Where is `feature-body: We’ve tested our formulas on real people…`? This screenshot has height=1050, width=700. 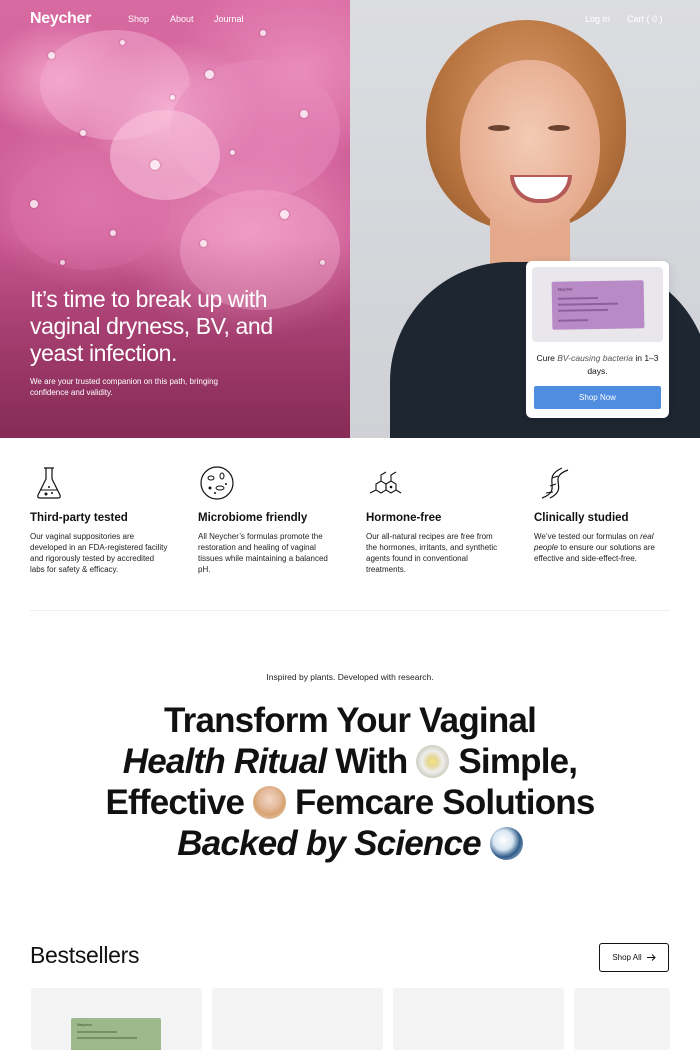
feature-body: We’ve tested our formulas on real people… is located at coordinates (594, 547).